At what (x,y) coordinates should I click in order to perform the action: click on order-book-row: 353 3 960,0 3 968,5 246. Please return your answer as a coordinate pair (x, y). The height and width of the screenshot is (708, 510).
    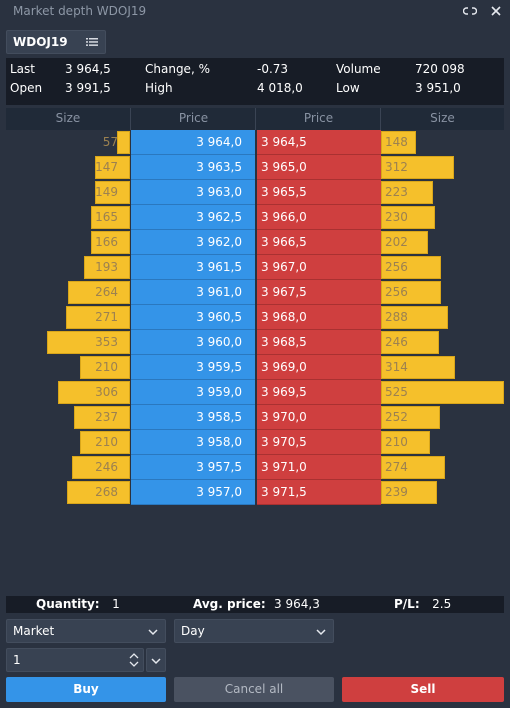
    Looking at the image, I should click on (255, 342).